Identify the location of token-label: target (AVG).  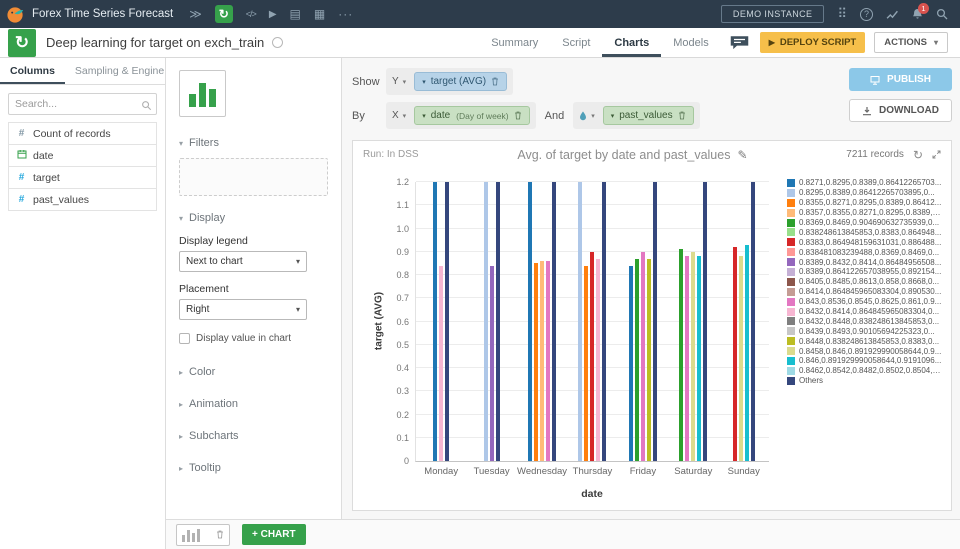
(458, 81).